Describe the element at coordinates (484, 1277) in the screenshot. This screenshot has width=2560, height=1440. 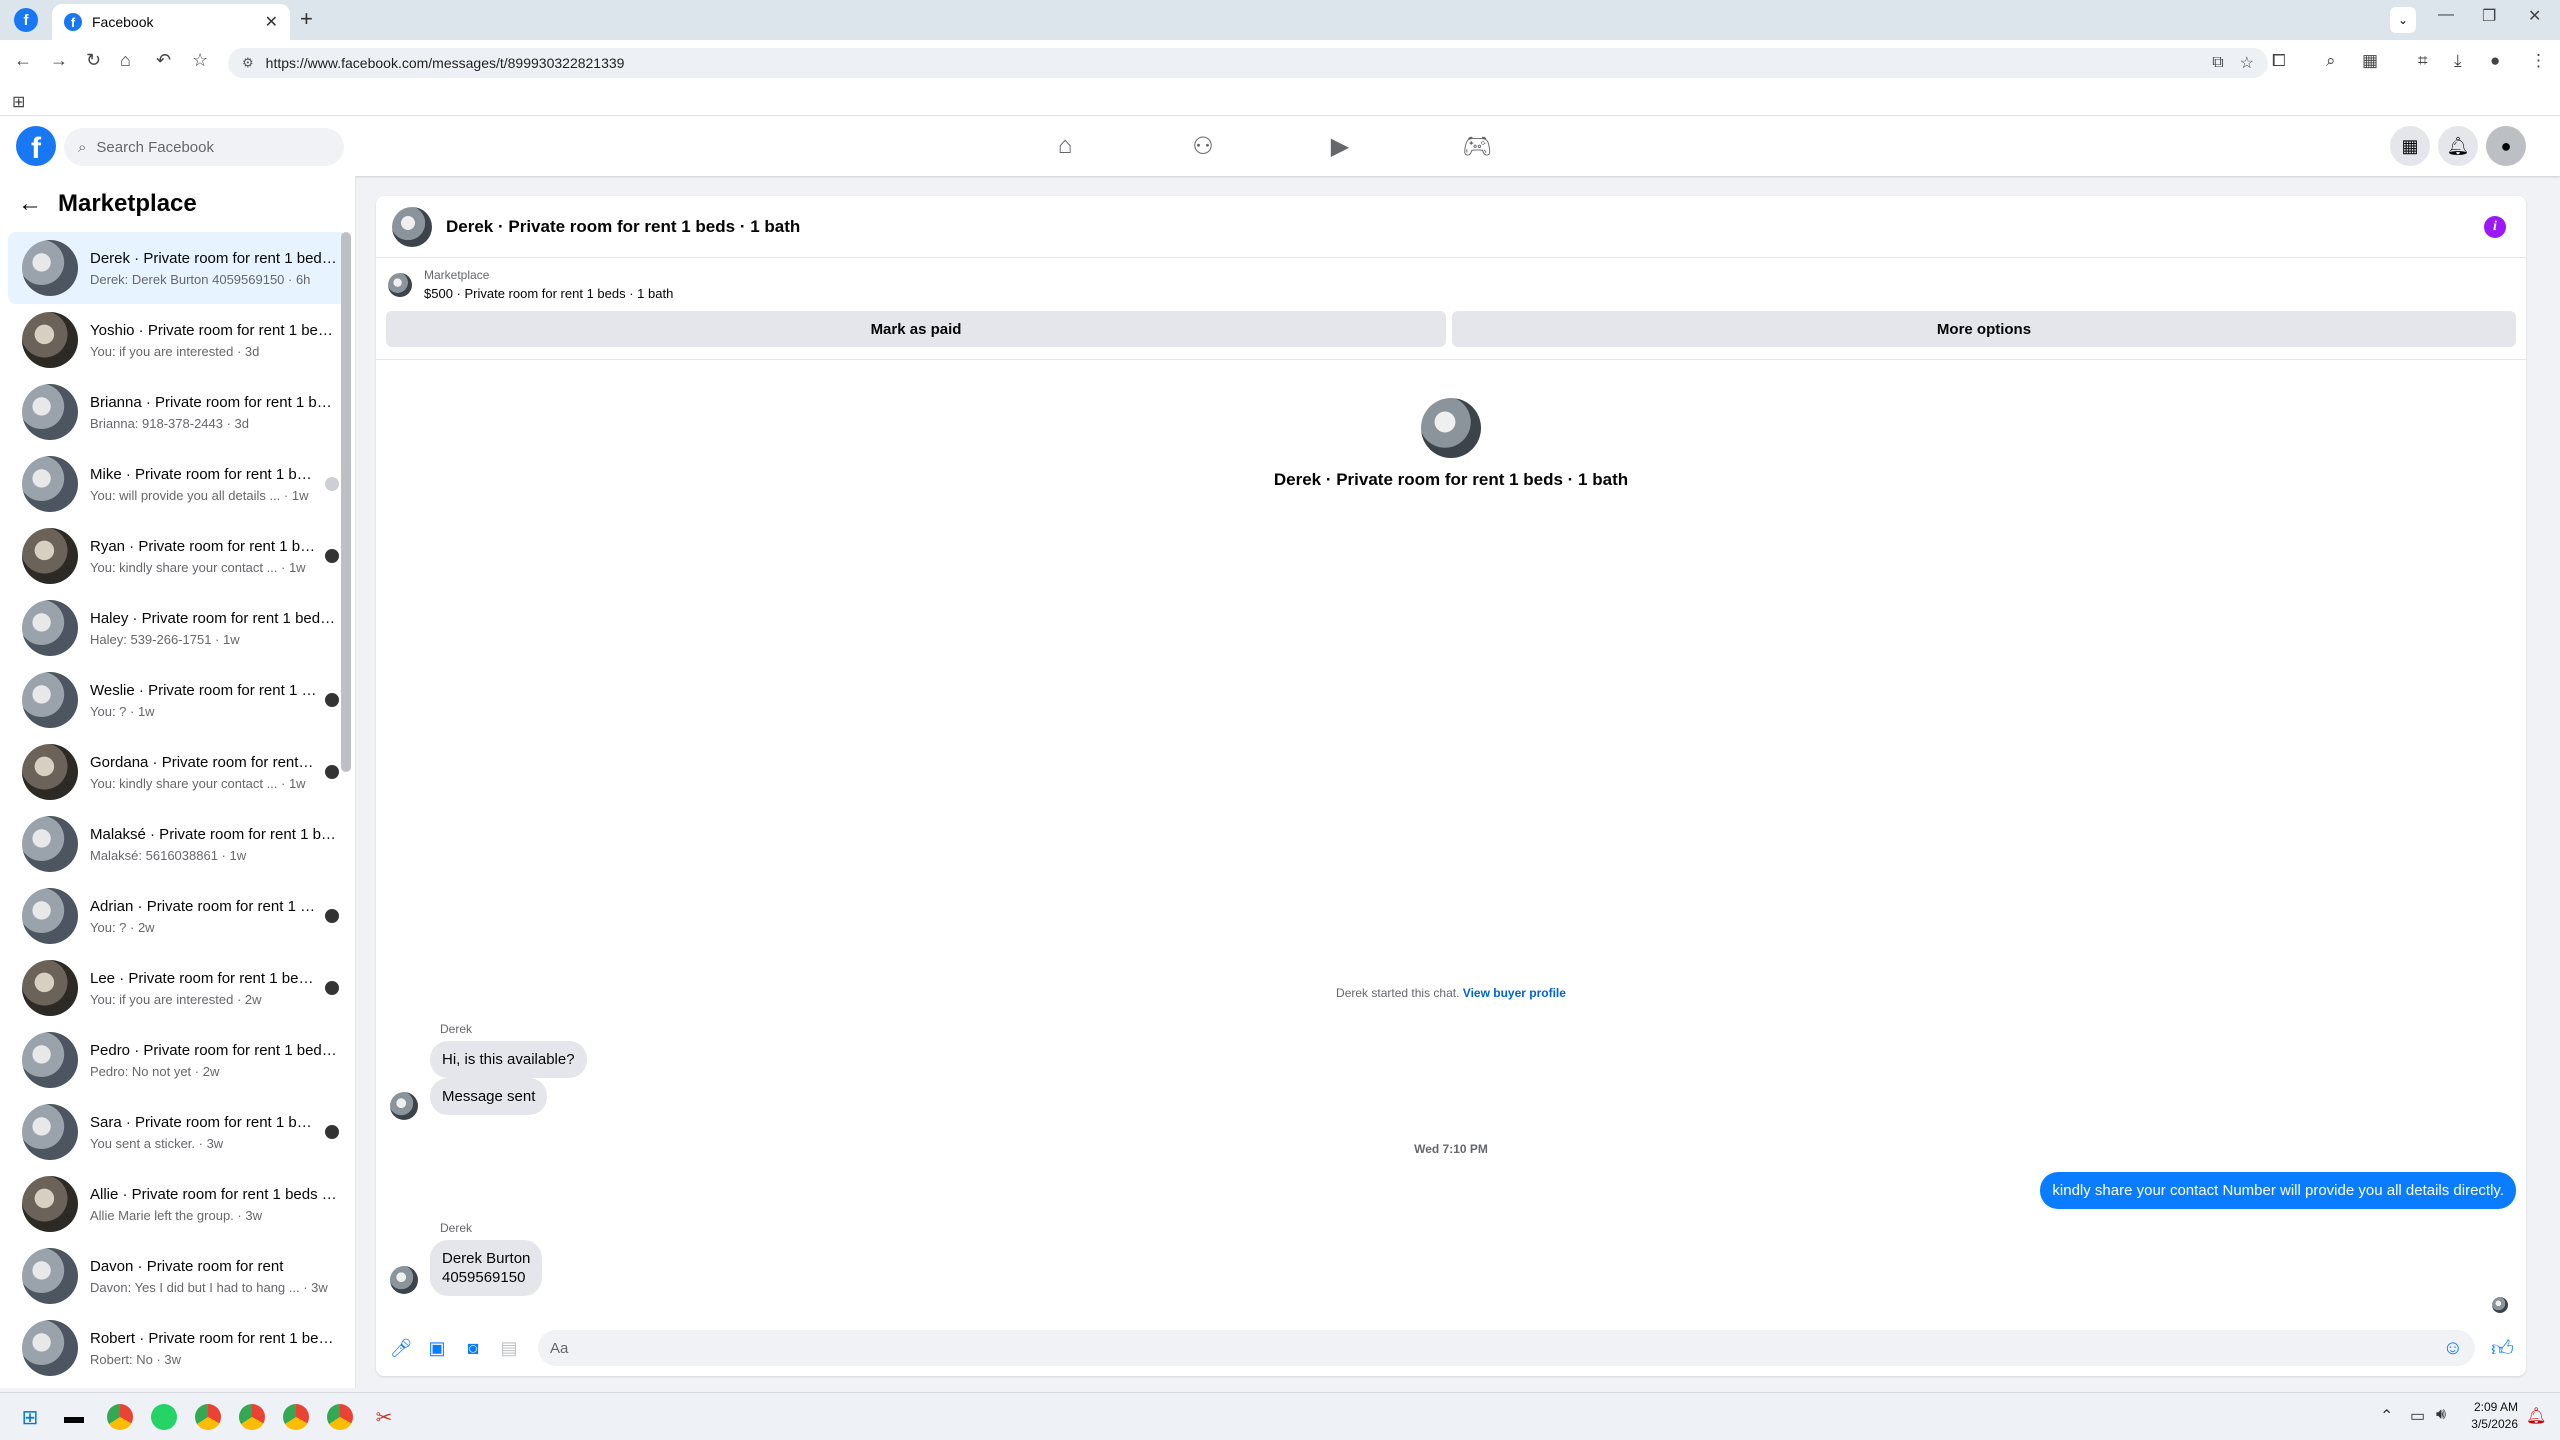
I see `message-line: 4059569150` at that location.